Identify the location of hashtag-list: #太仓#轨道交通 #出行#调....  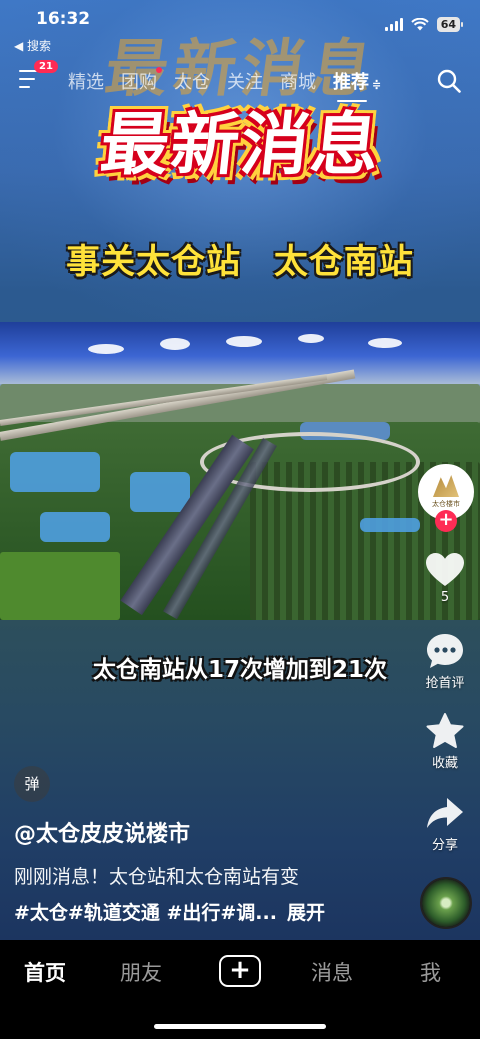
(145, 913).